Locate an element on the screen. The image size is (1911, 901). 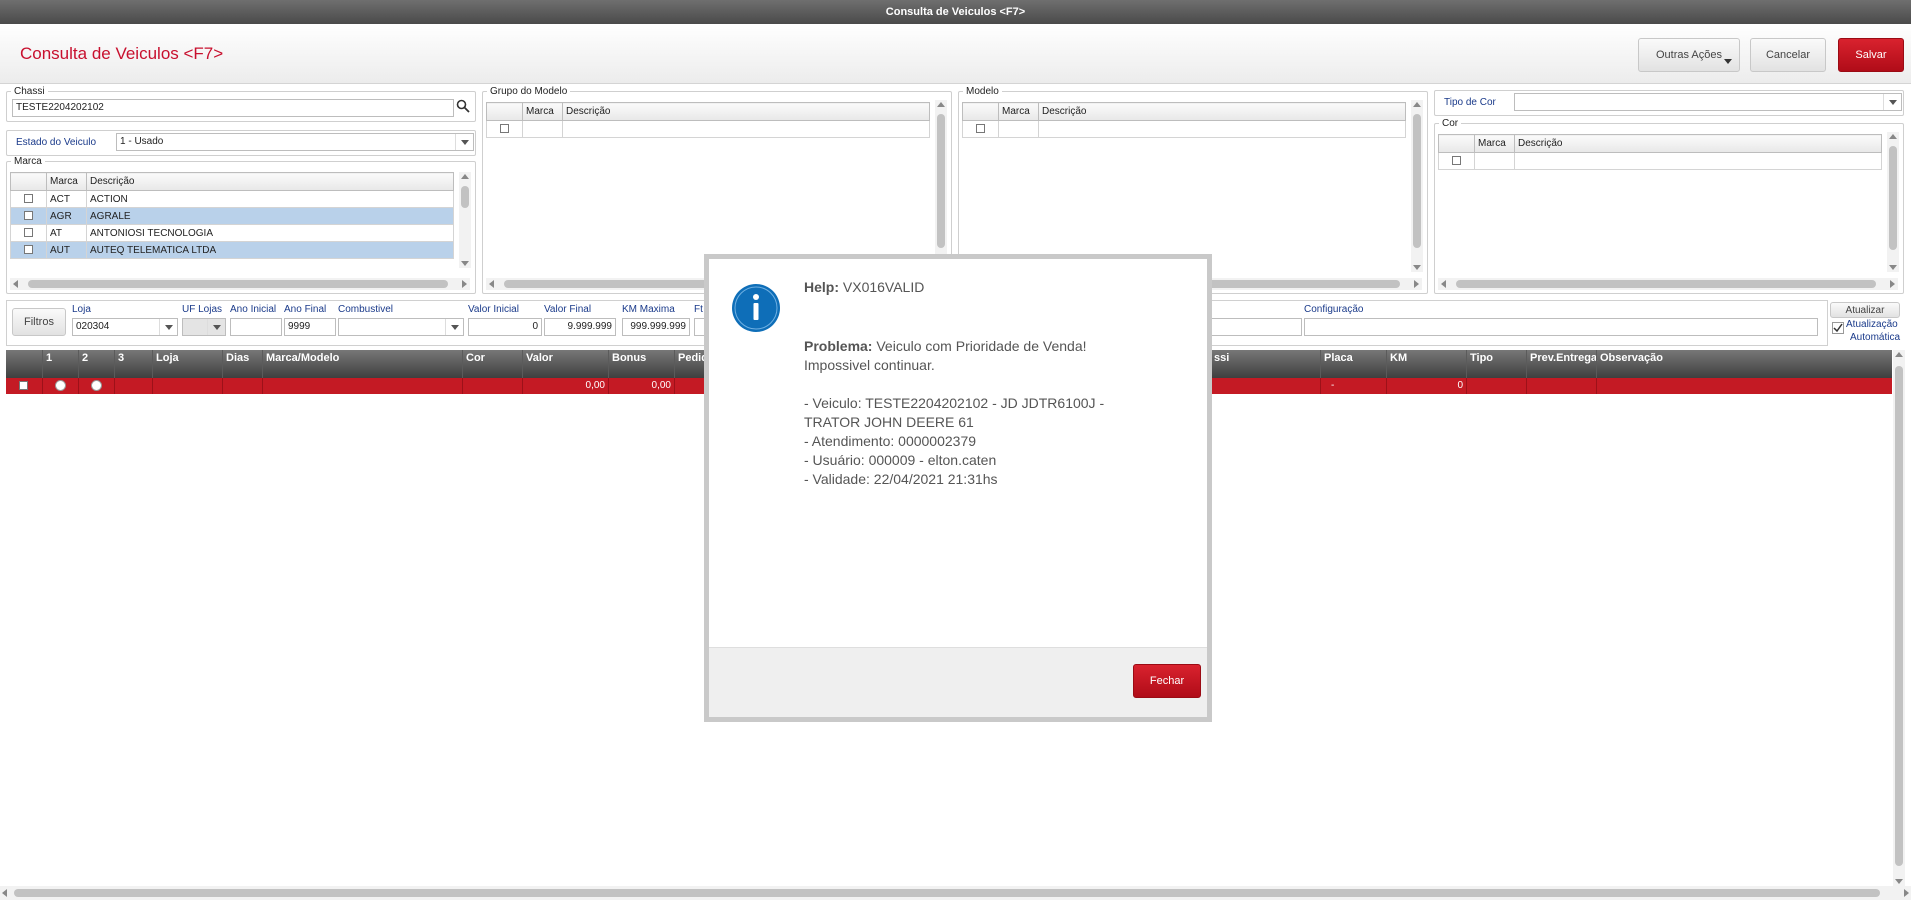
problema-text: Veiculo com Prioridade de Venda! is located at coordinates (981, 346).